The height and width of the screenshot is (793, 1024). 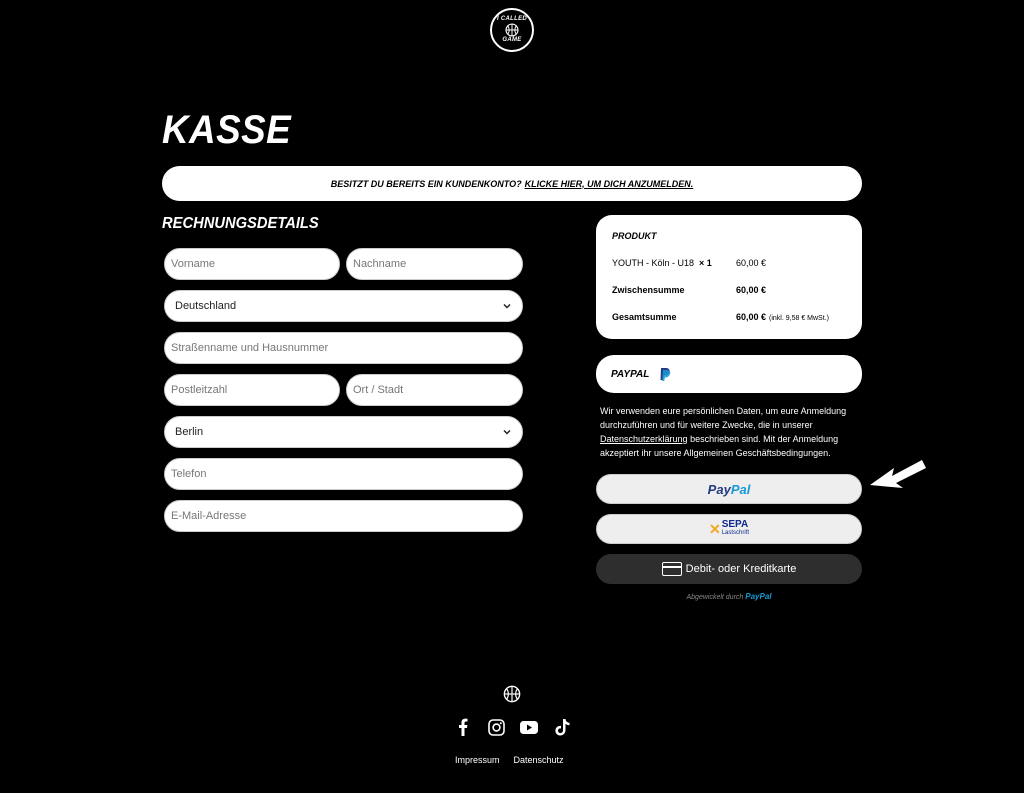 I want to click on social-links, so click(x=512, y=727).